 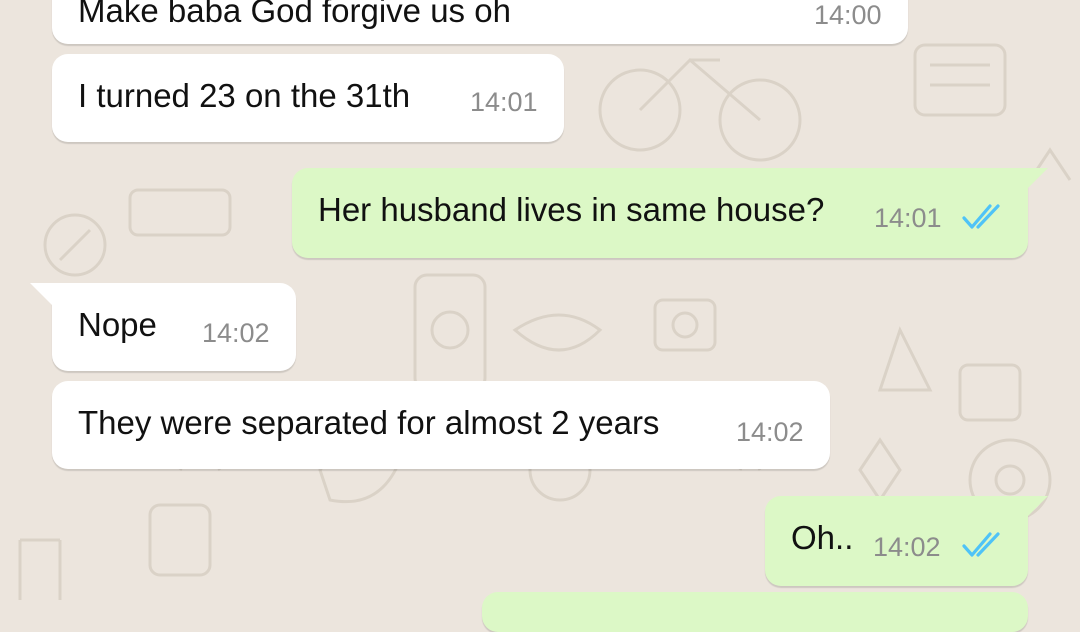 What do you see at coordinates (117, 324) in the screenshot?
I see `message-text: Nope` at bounding box center [117, 324].